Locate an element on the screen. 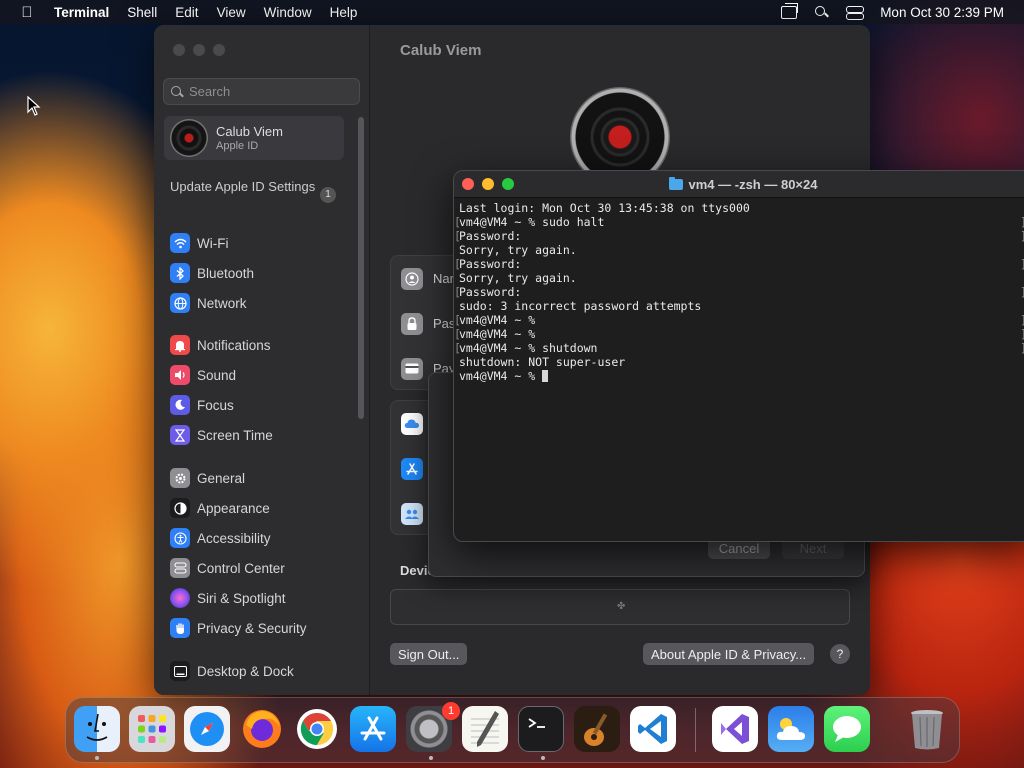 The height and width of the screenshot is (768, 1024). trash-icon is located at coordinates (927, 729).